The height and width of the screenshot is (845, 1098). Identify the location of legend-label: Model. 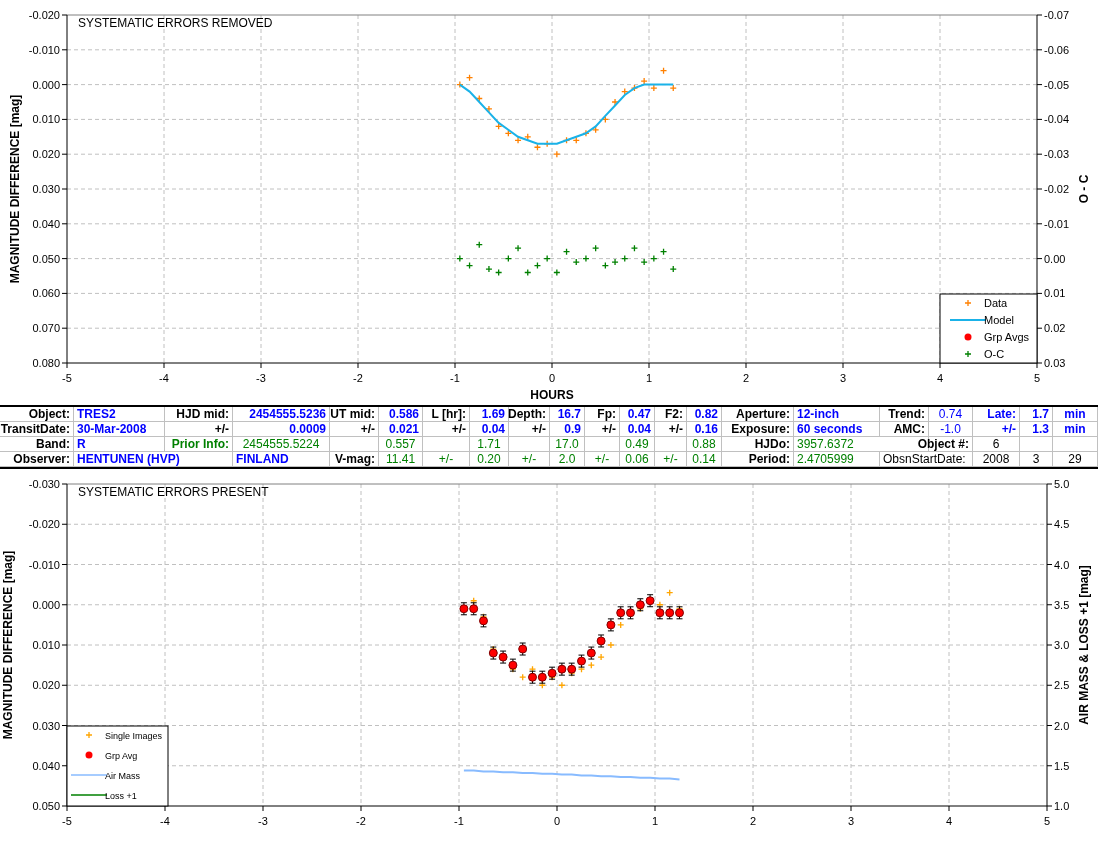
(999, 320).